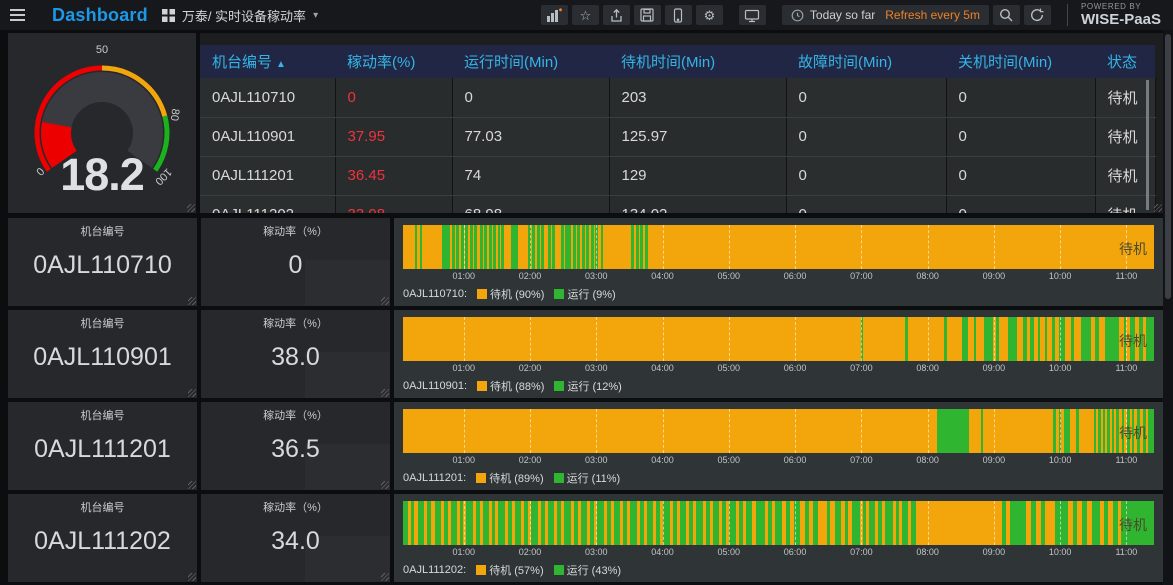 The width and height of the screenshot is (1173, 585). What do you see at coordinates (394, 204) in the screenshot?
I see `table-cell: 33.98` at bounding box center [394, 204].